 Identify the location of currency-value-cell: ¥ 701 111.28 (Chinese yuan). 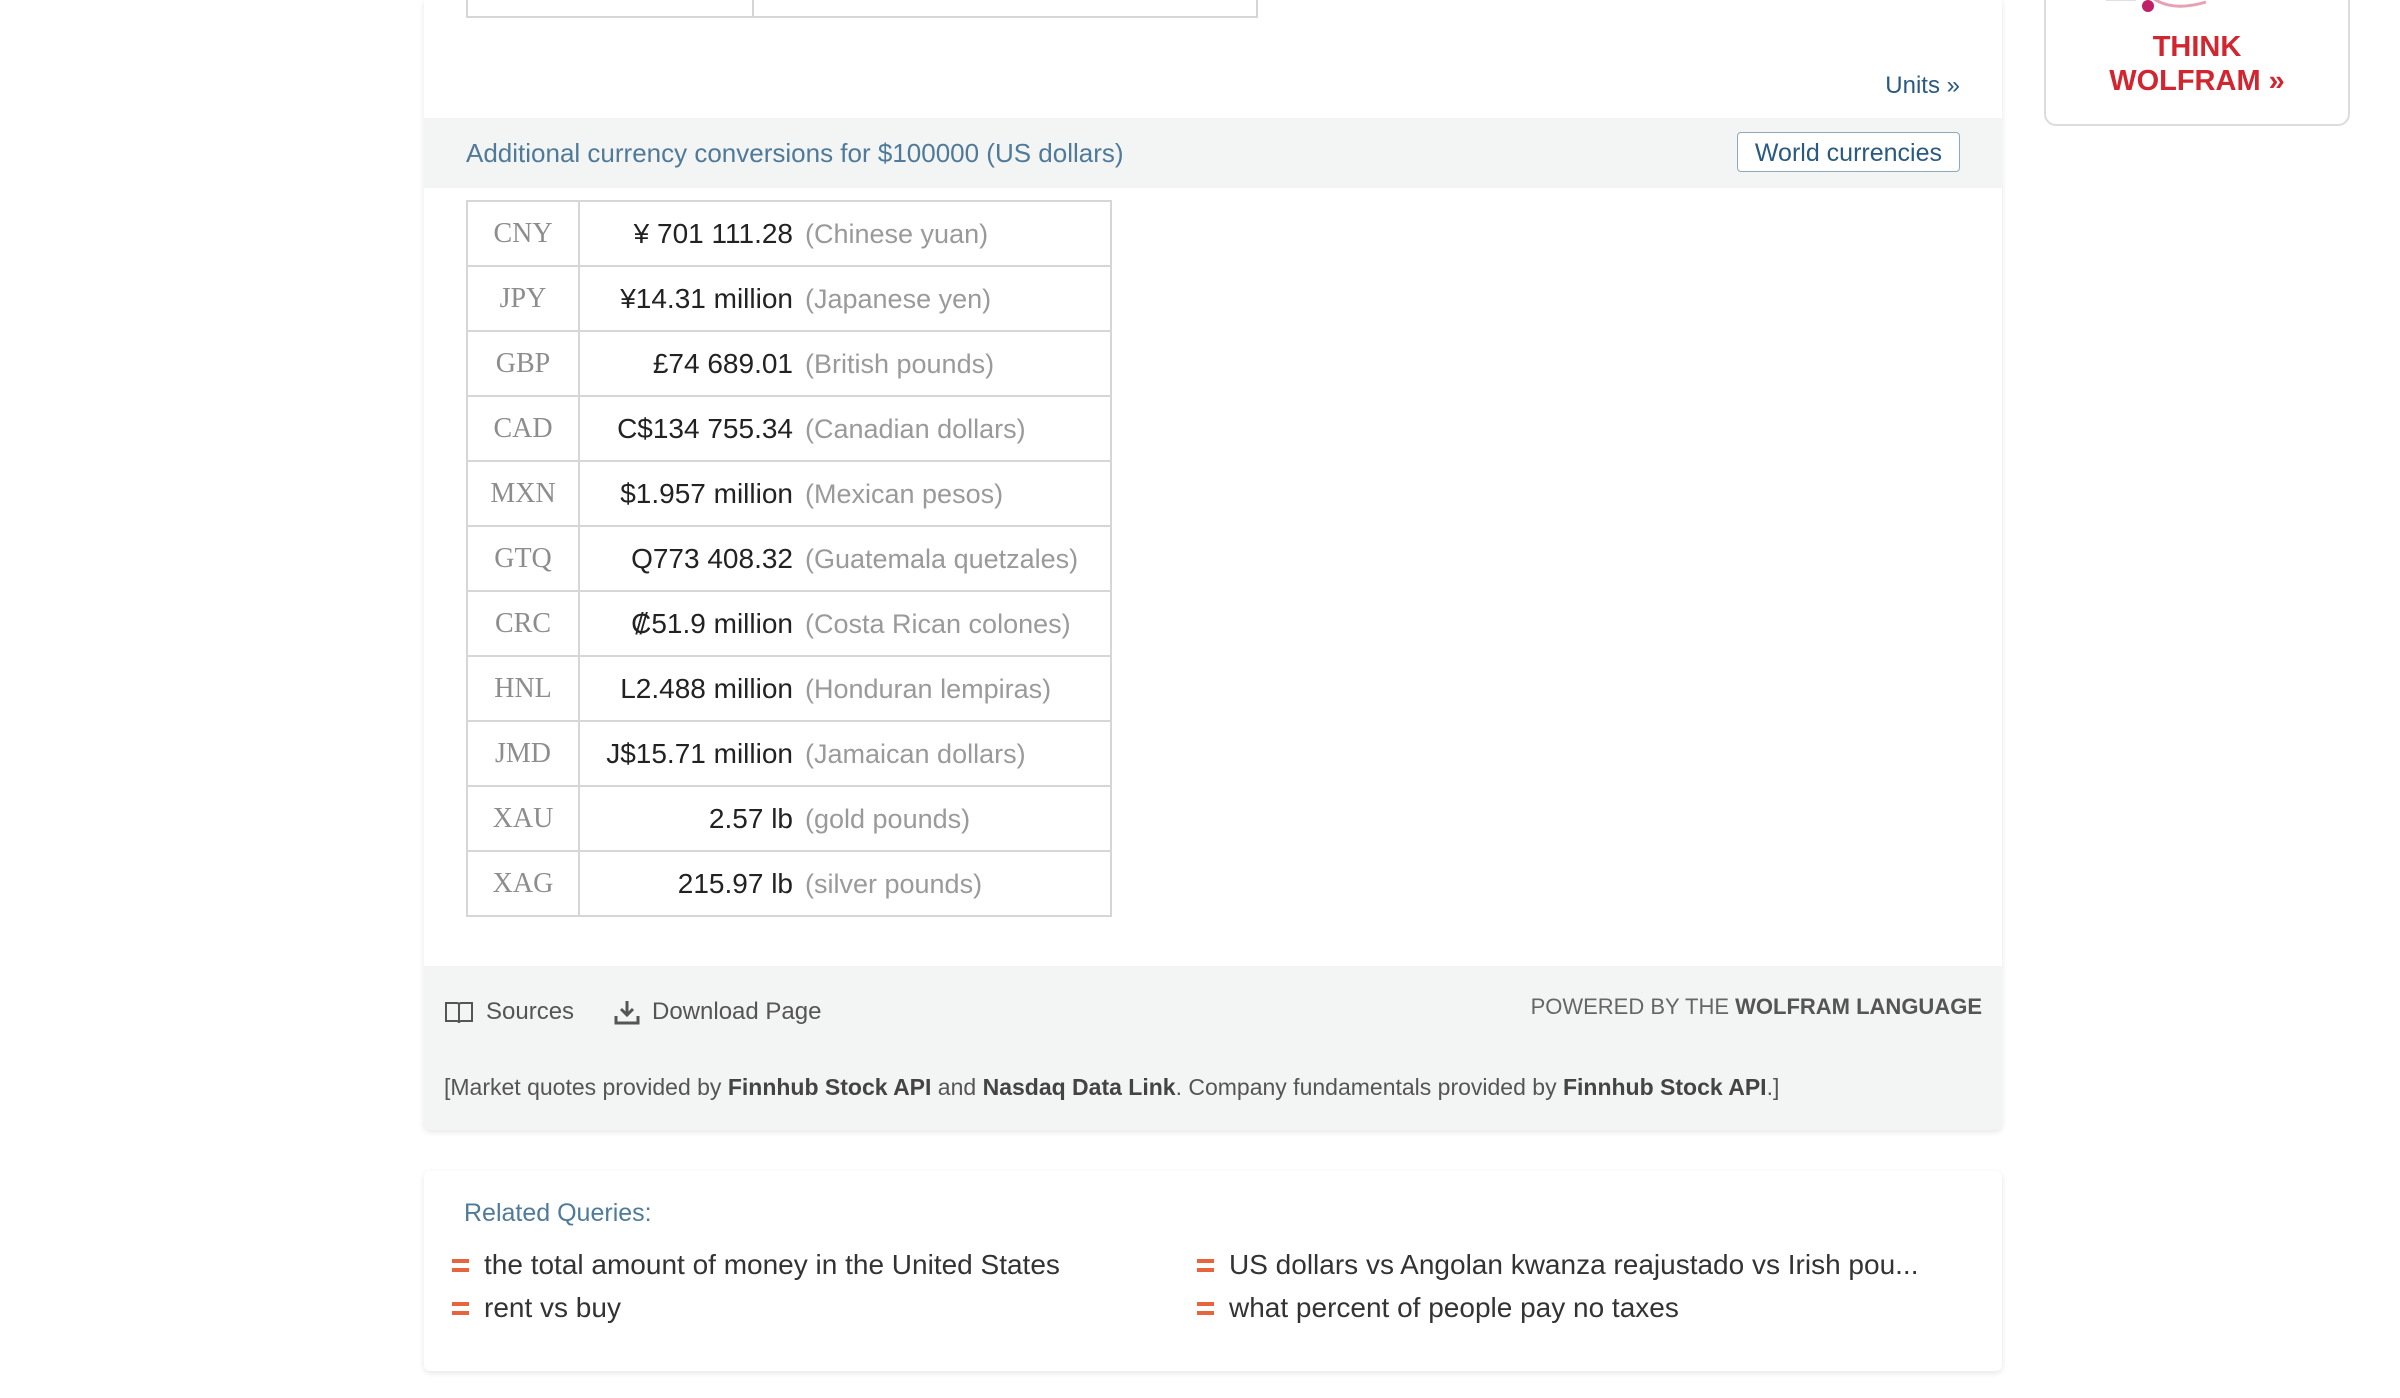
(845, 233).